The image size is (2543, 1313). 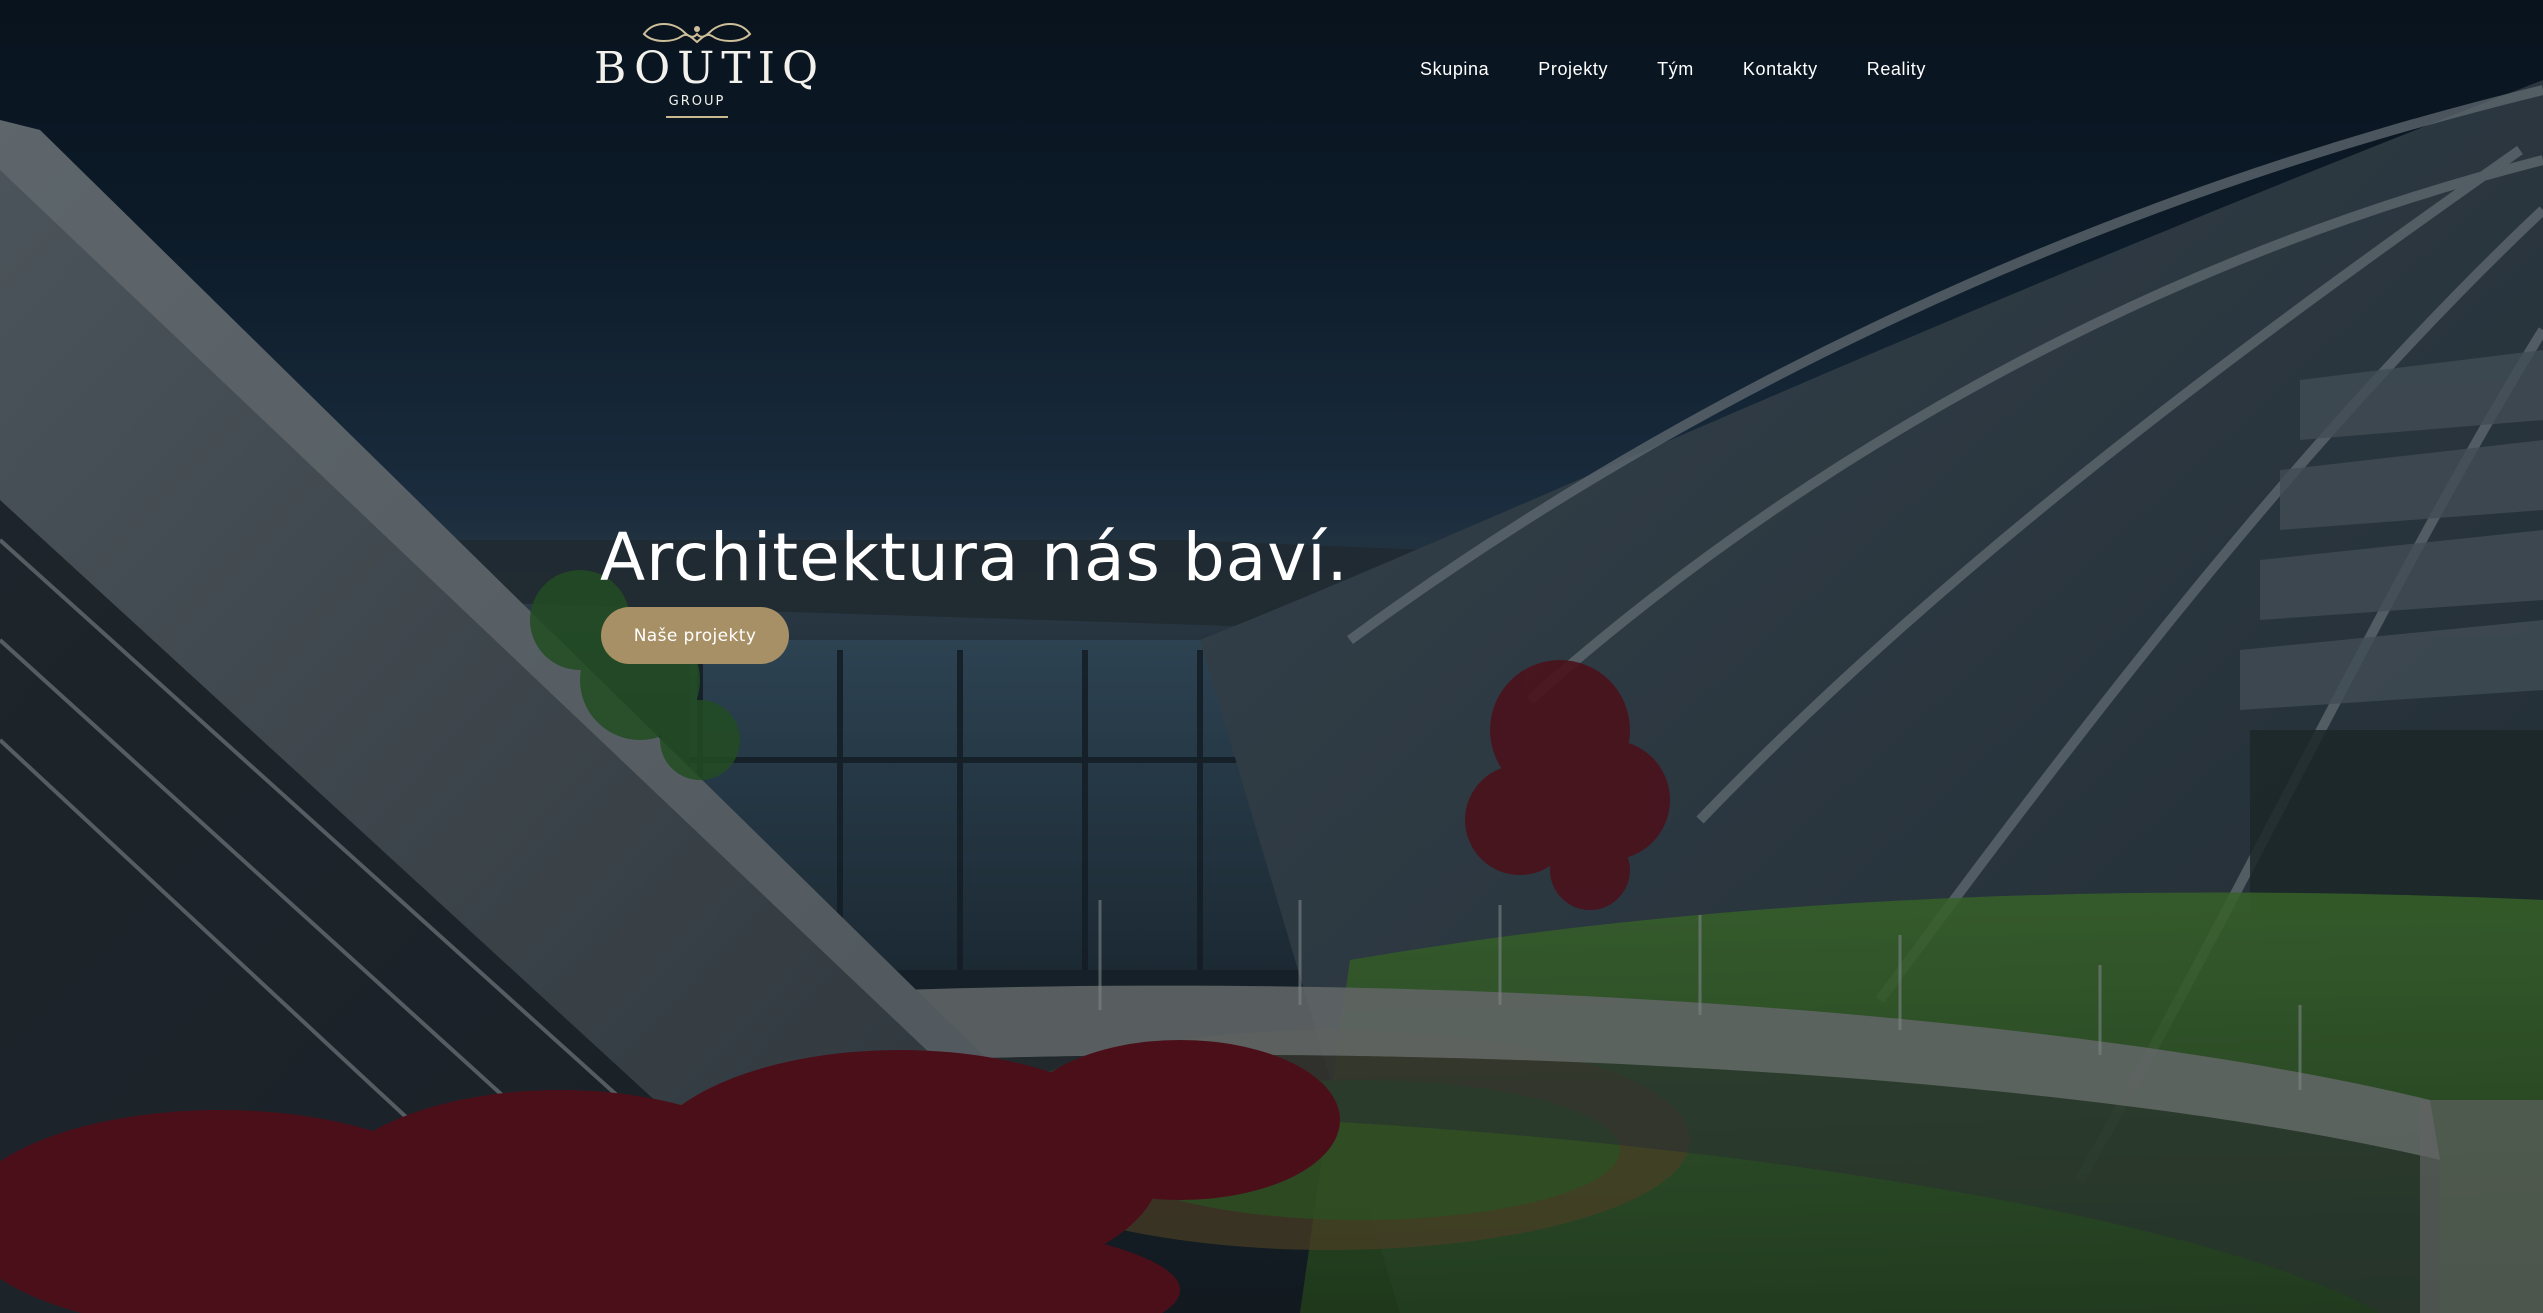 I want to click on brand-wordmark: BOUTIQ, so click(x=710, y=68).